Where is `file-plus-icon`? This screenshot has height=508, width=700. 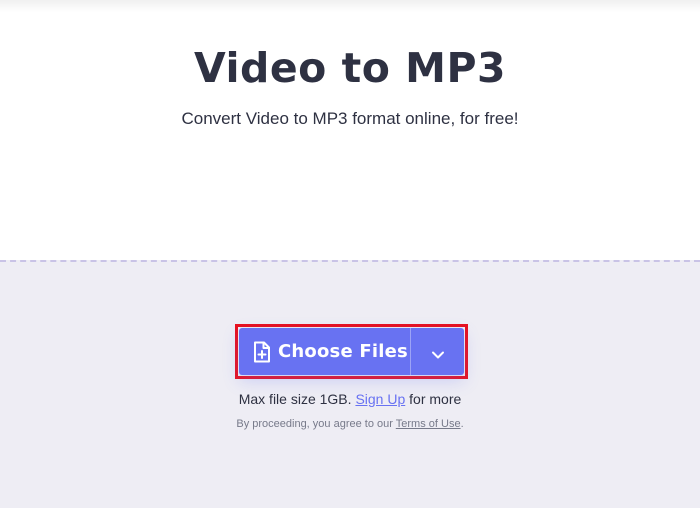
file-plus-icon is located at coordinates (262, 352).